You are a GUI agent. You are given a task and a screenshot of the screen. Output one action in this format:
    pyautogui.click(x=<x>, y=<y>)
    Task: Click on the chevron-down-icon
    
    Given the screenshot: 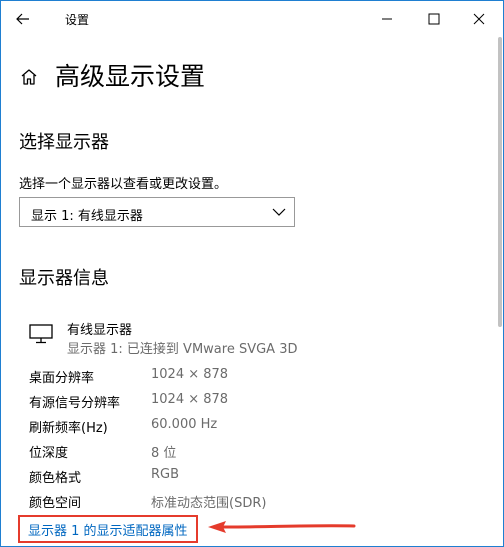 What is the action you would take?
    pyautogui.click(x=279, y=212)
    